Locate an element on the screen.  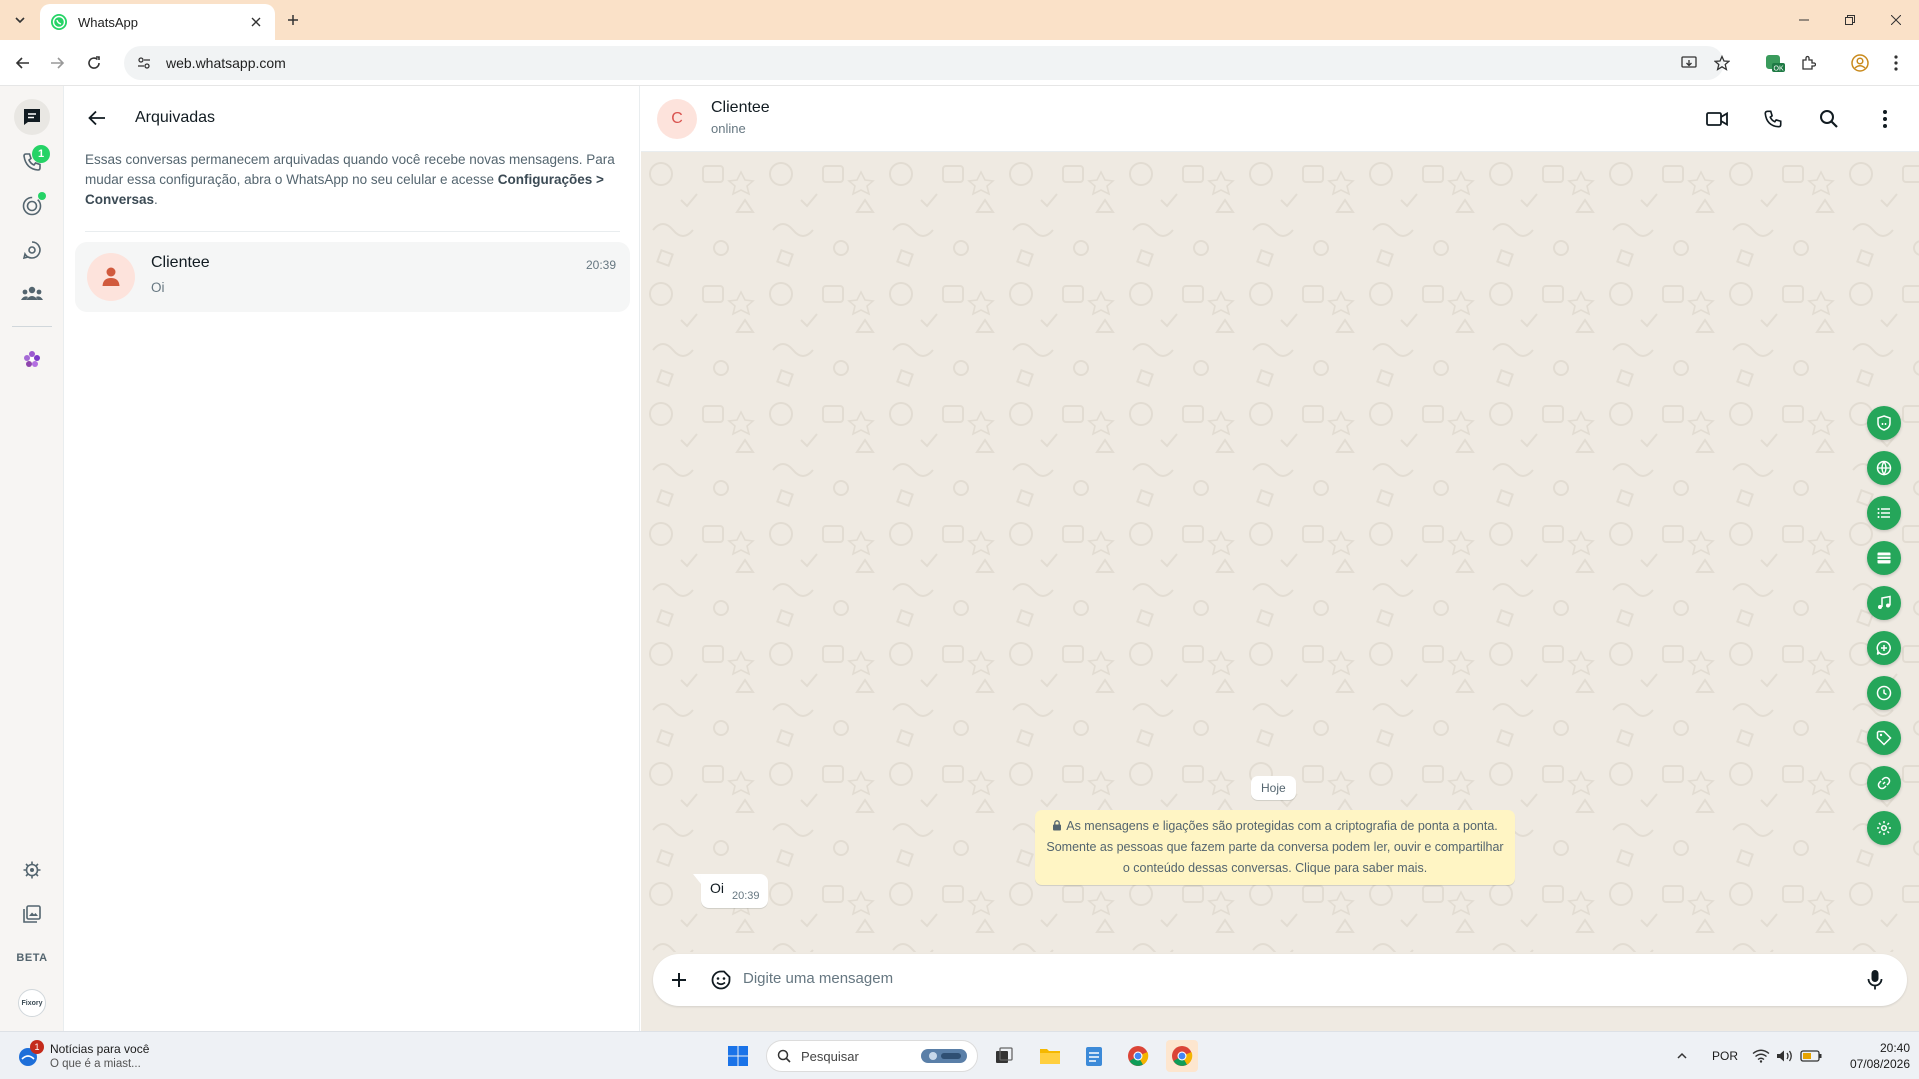
settings-bug-icon is located at coordinates (32, 870).